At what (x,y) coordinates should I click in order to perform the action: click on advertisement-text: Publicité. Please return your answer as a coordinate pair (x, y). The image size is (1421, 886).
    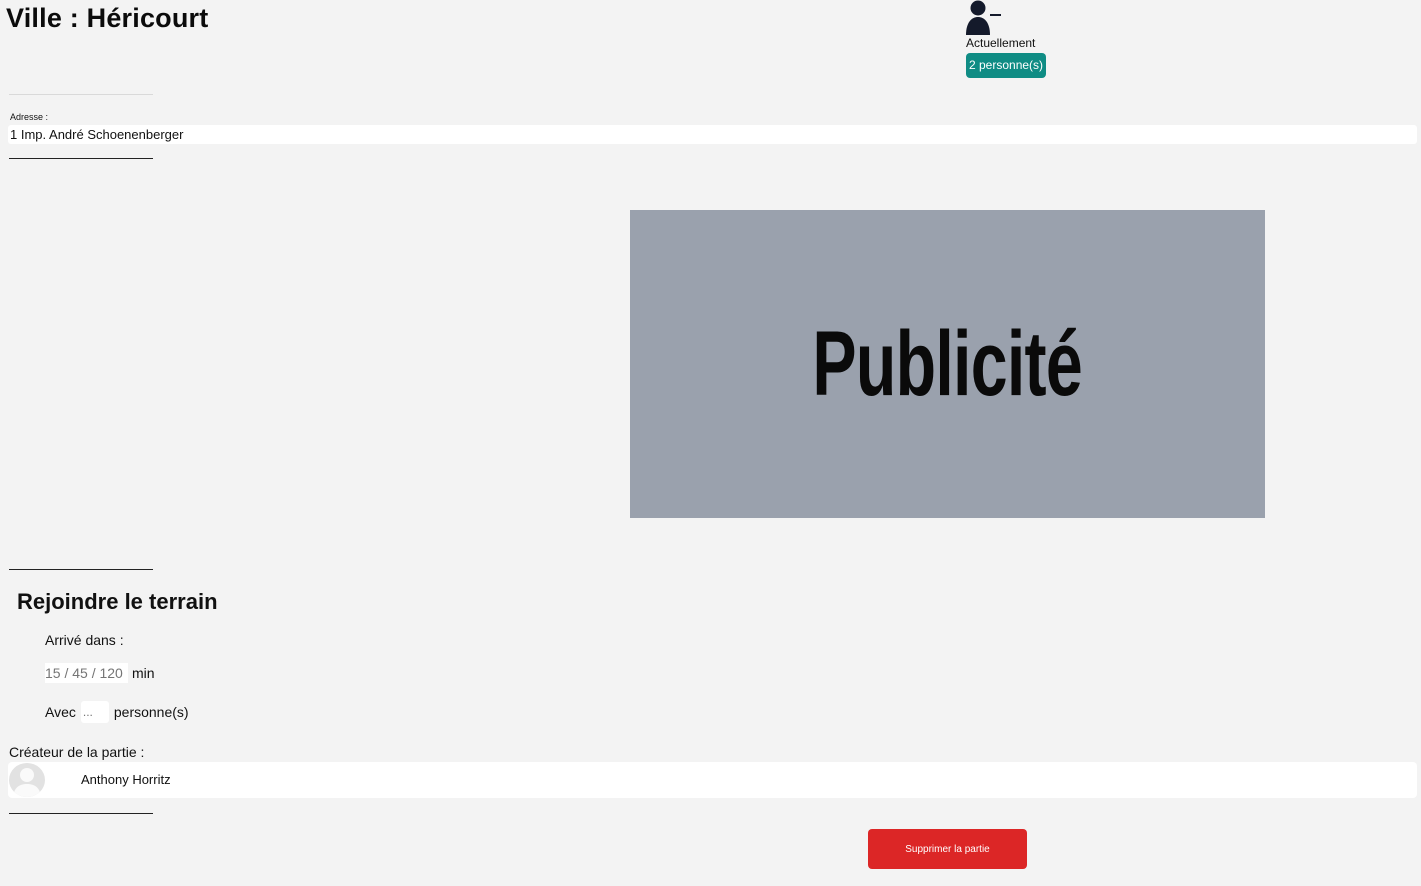
    Looking at the image, I should click on (947, 363).